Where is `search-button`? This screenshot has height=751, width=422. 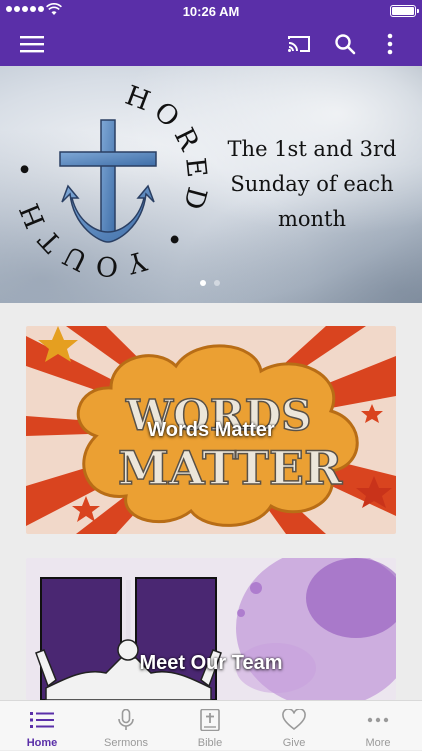 search-button is located at coordinates (345, 44).